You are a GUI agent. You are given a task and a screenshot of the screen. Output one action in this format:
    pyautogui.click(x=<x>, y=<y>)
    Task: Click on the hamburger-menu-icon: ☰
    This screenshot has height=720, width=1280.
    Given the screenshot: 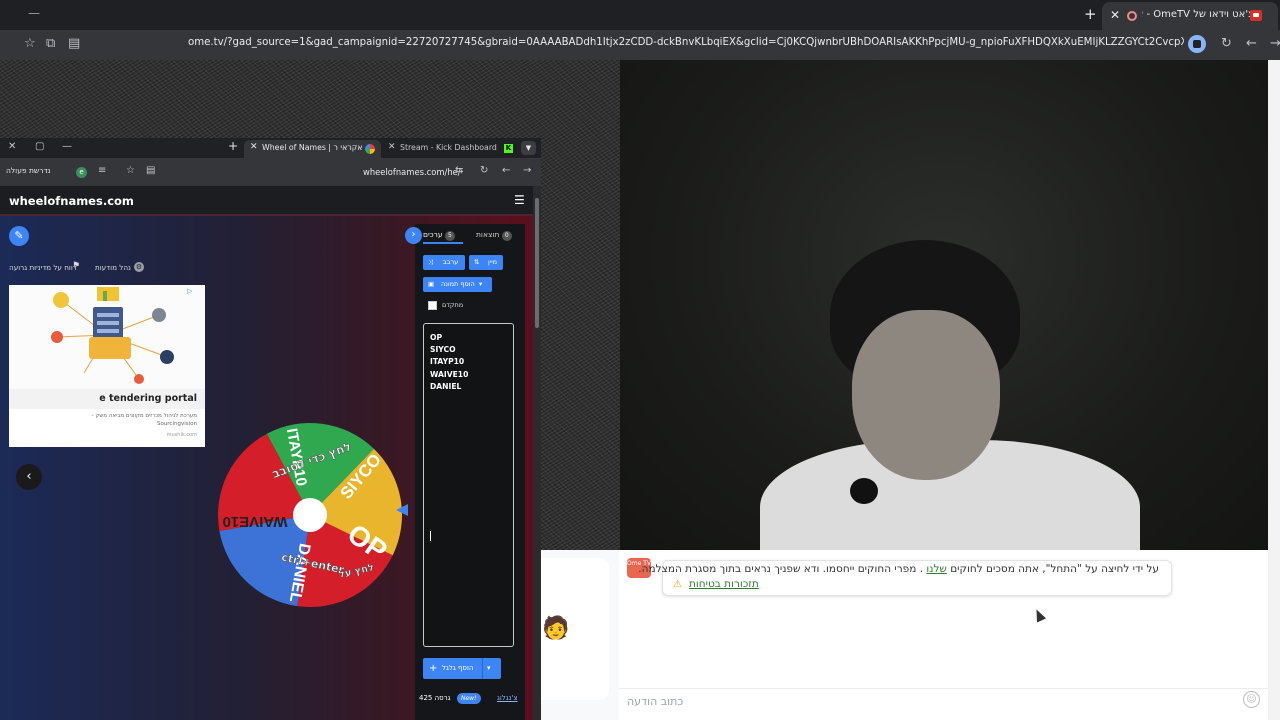 What is the action you would take?
    pyautogui.click(x=519, y=200)
    